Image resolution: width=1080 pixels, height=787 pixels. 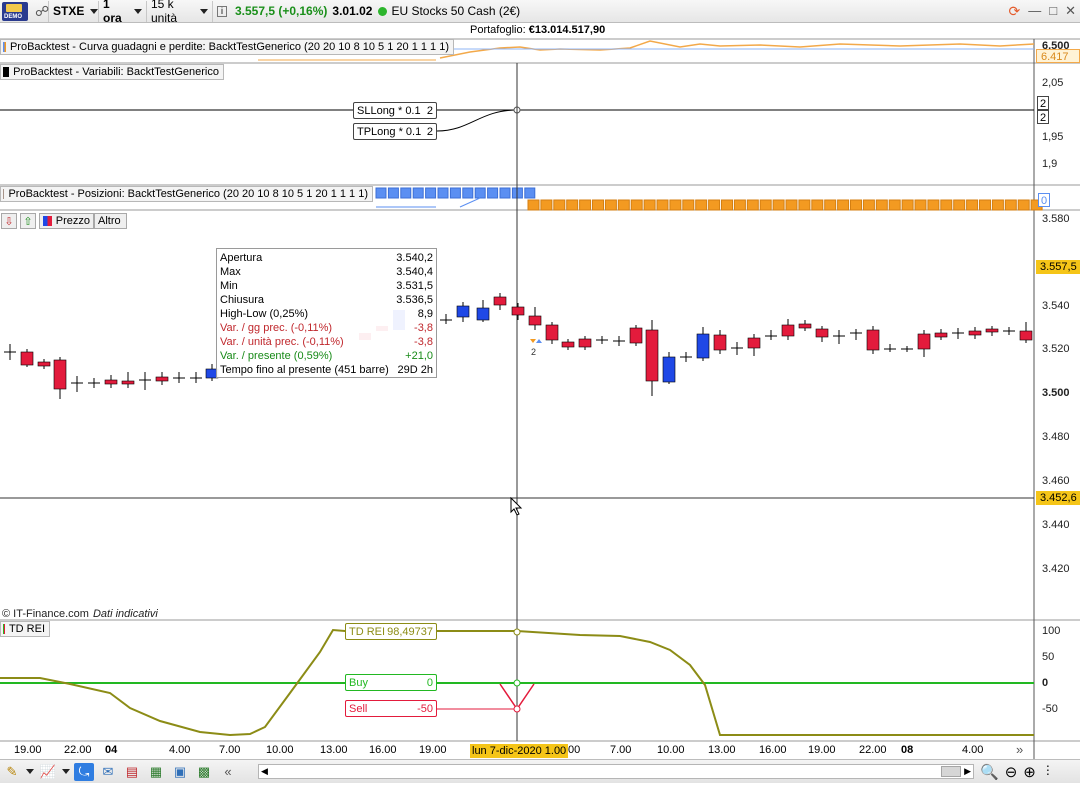 I want to click on info-button: i, so click(x=222, y=11).